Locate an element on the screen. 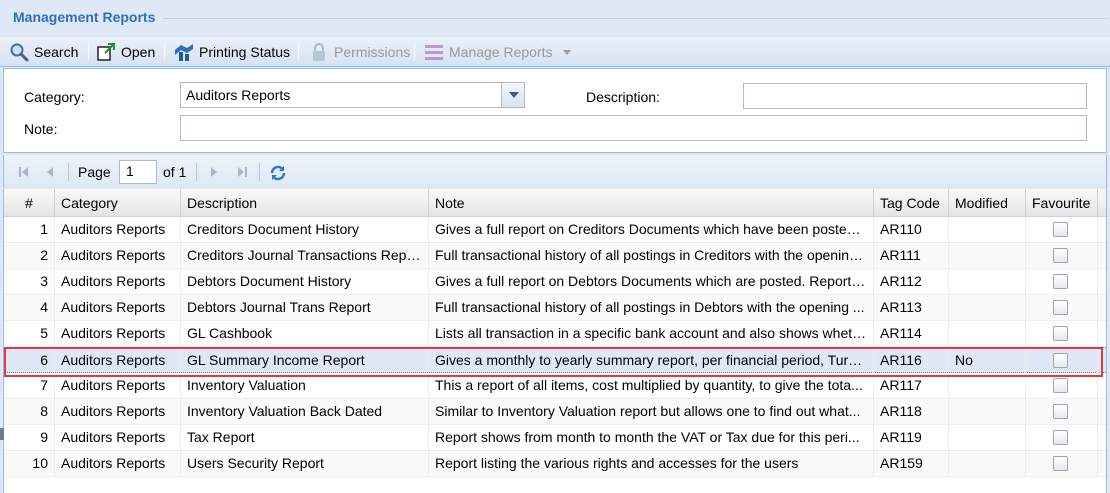 The width and height of the screenshot is (1110, 493). column-header-number: # is located at coordinates (29, 203).